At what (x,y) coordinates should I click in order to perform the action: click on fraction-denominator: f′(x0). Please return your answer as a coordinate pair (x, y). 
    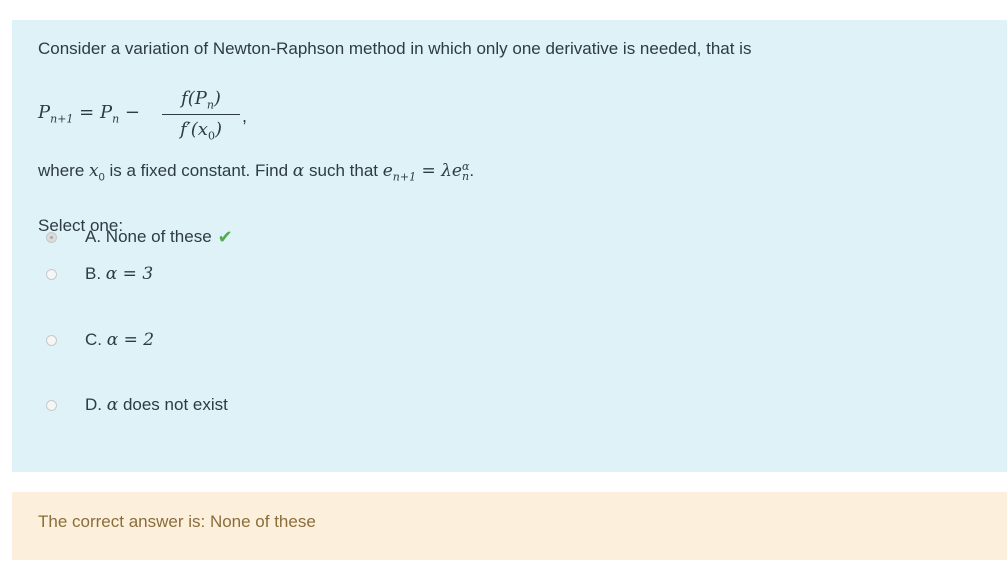
    Looking at the image, I should click on (201, 131).